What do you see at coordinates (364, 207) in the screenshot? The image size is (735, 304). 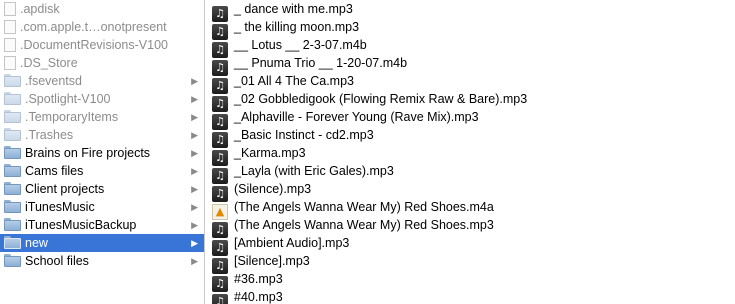 I see `file-item-label: (The Angels Wanna Wear My) Red Shoes.m4a` at bounding box center [364, 207].